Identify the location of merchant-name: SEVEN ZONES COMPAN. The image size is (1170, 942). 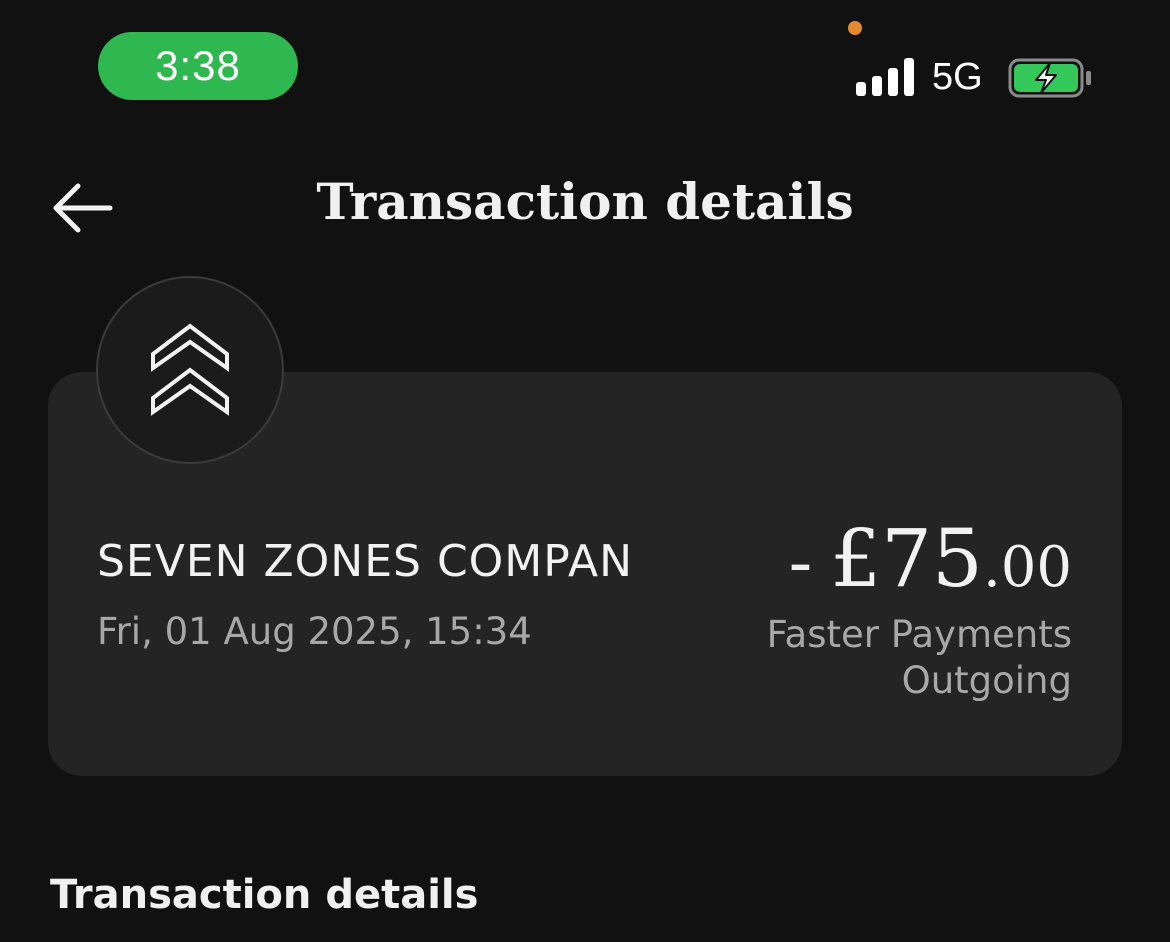
(365, 561).